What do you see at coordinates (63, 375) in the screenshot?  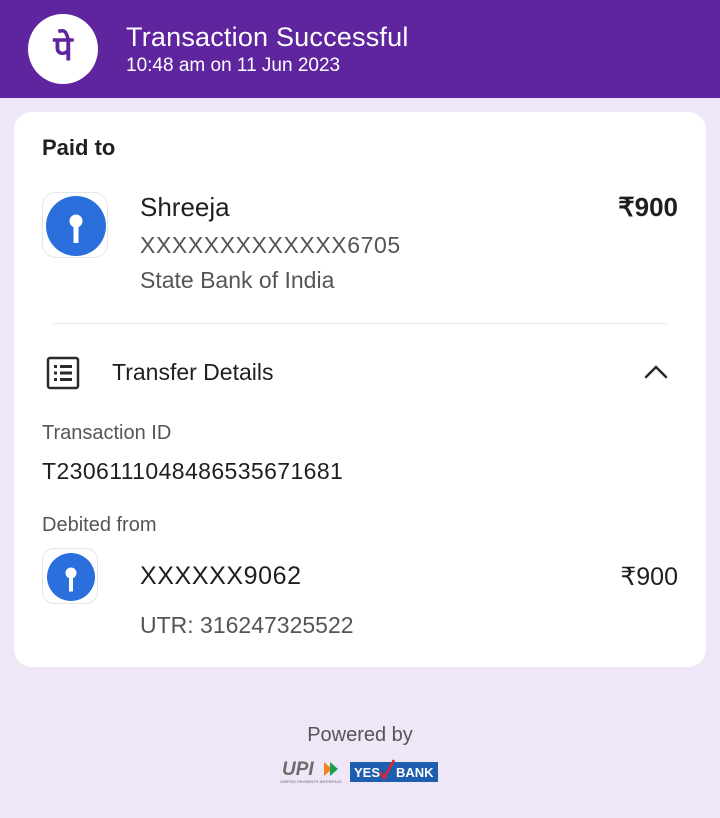 I see `receipt-list-icon` at bounding box center [63, 375].